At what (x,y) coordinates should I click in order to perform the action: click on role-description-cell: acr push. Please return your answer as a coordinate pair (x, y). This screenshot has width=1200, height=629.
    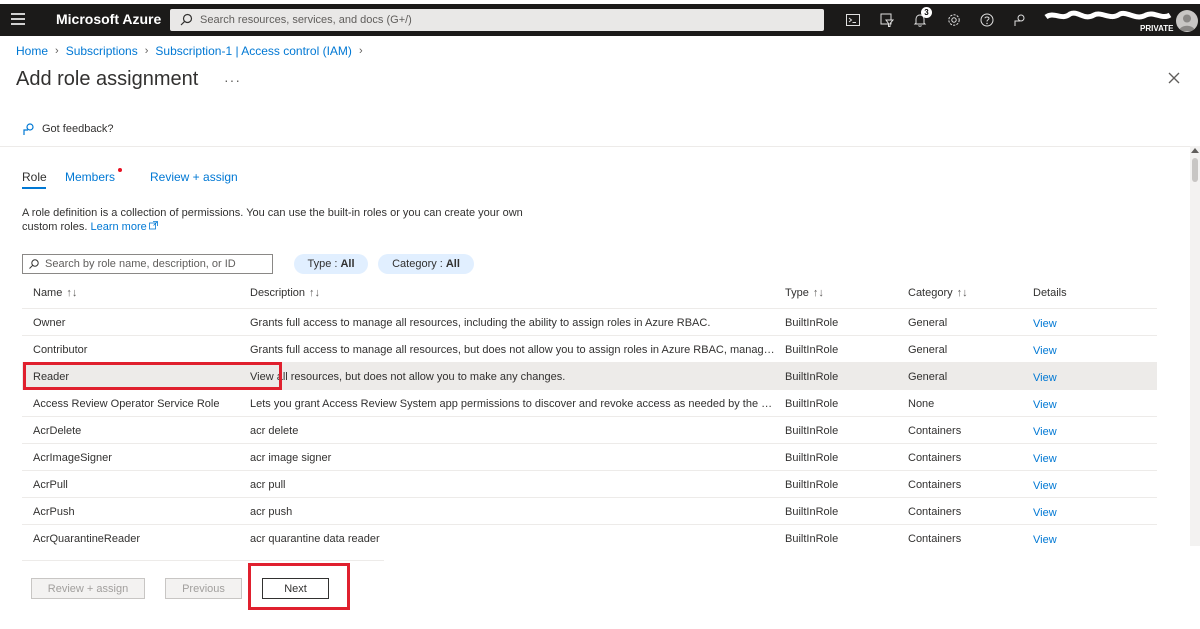
    Looking at the image, I should click on (271, 512).